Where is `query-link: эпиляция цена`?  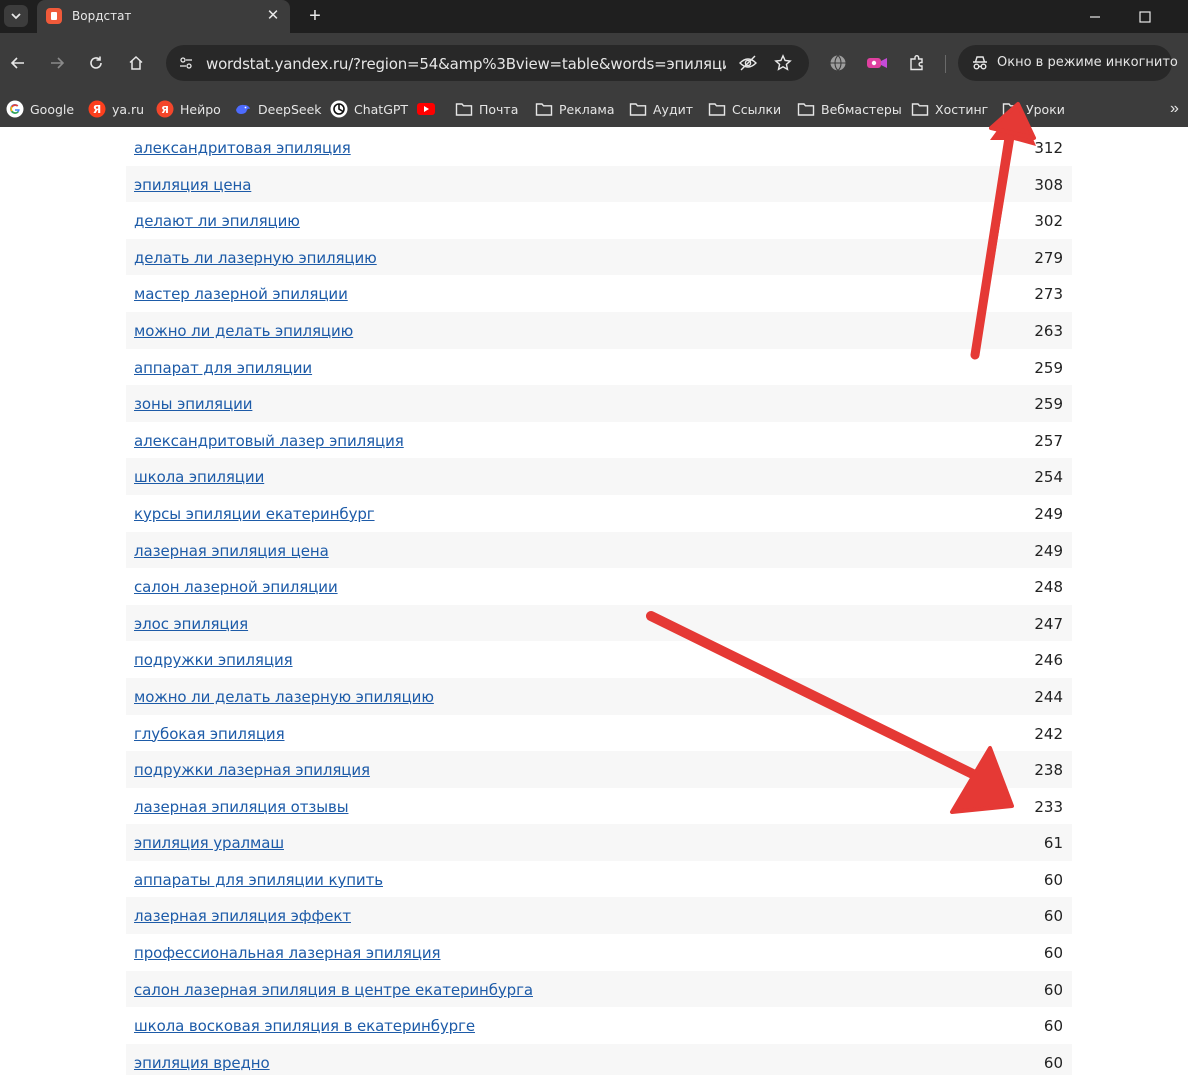 query-link: эпиляция цена is located at coordinates (192, 185).